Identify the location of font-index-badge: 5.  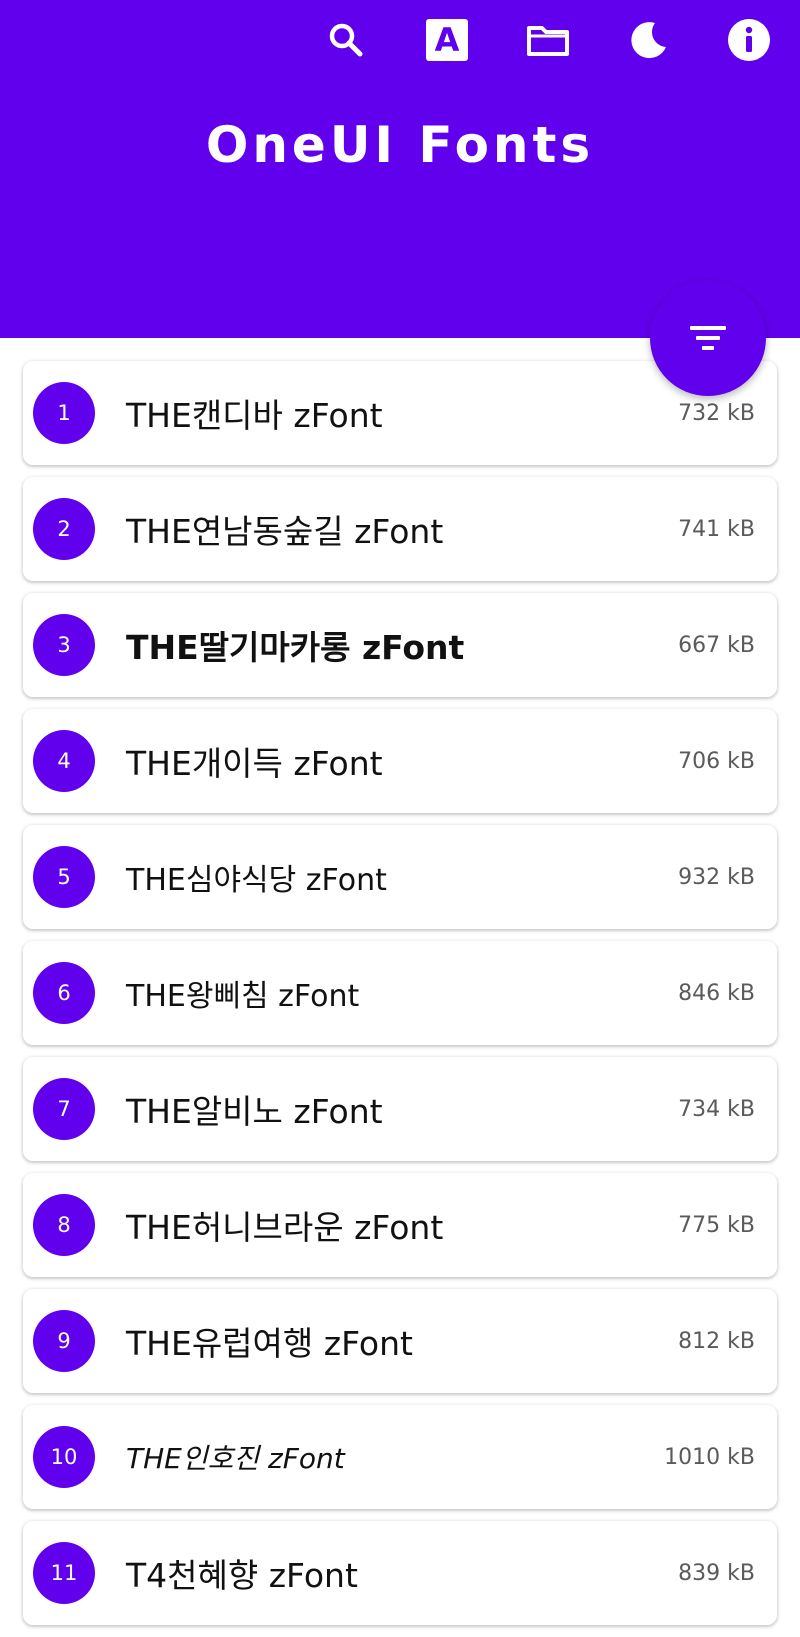
(64, 877).